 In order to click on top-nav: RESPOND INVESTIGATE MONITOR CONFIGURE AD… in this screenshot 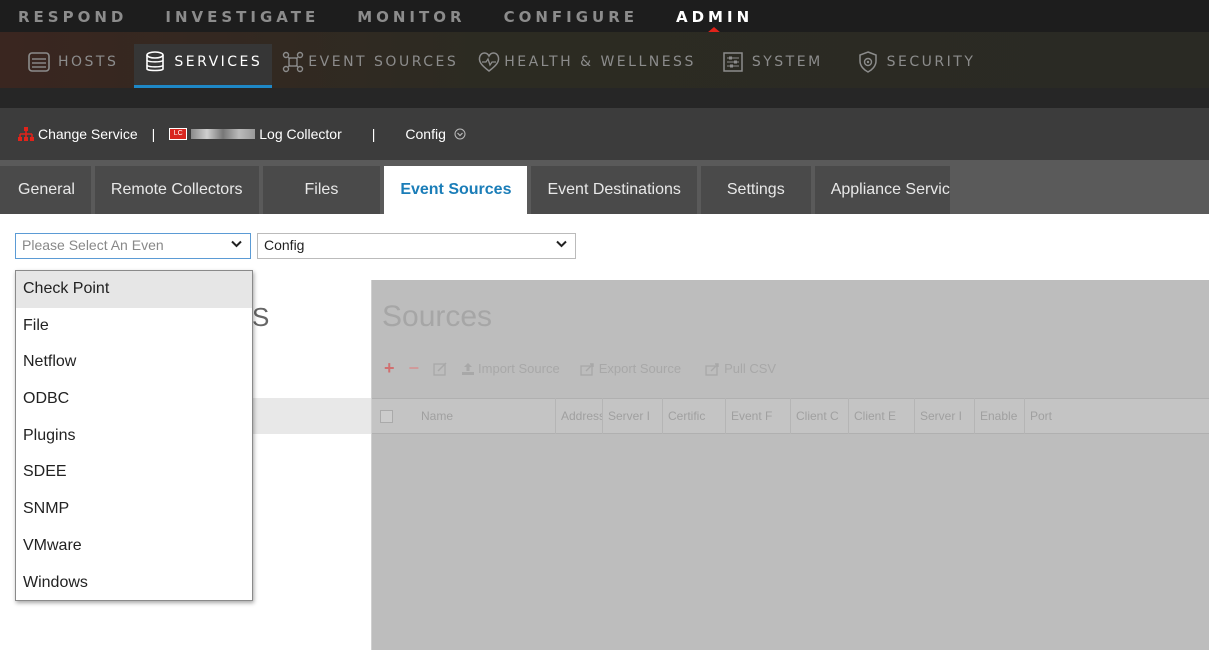, I will do `click(604, 16)`.